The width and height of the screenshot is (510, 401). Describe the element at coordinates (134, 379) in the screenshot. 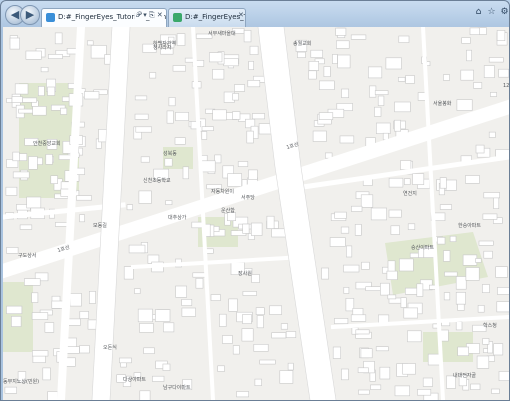

I see `place-label: 다상아파트` at that location.